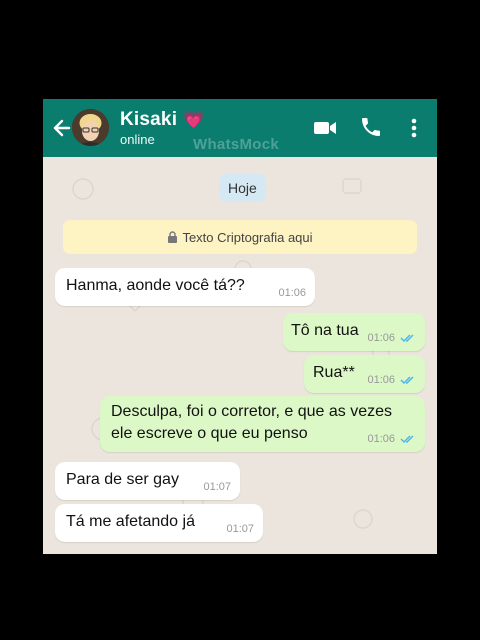 The width and height of the screenshot is (480, 640). I want to click on date-label: Hoje, so click(242, 188).